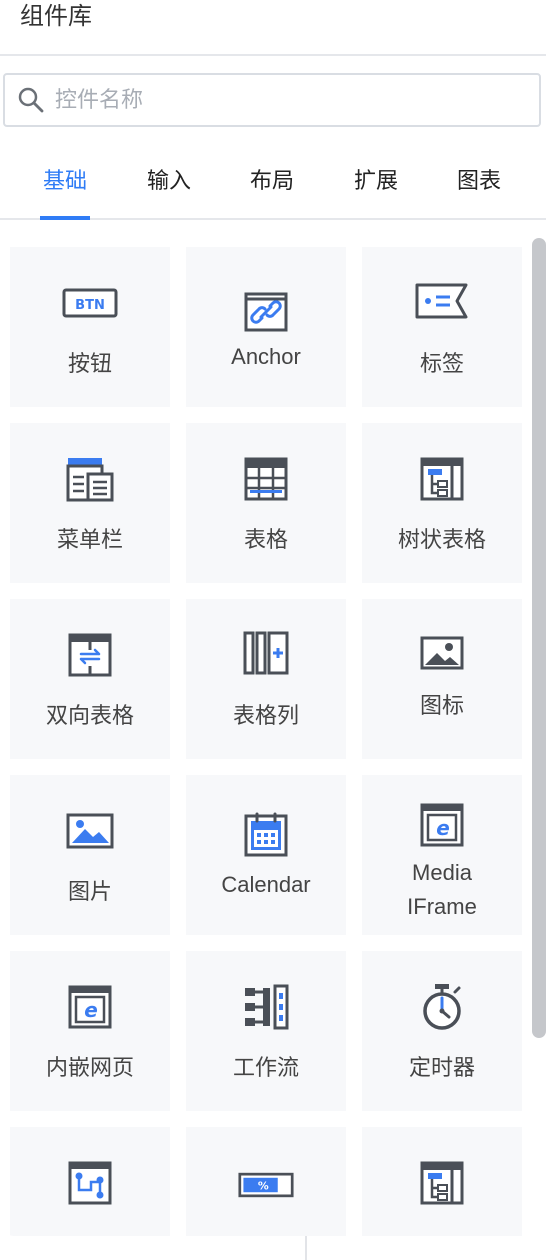 The height and width of the screenshot is (1260, 546). Describe the element at coordinates (265, 540) in the screenshot. I see `component-label: 表格` at that location.